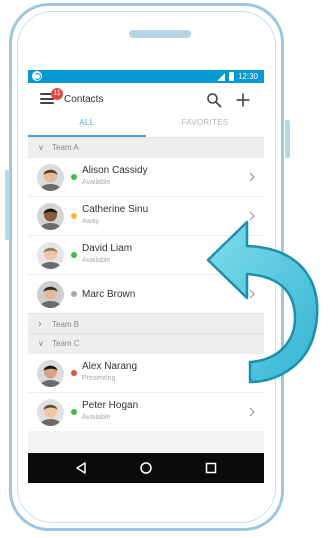  Describe the element at coordinates (109, 294) in the screenshot. I see `contact-name: Marc Brown` at that location.